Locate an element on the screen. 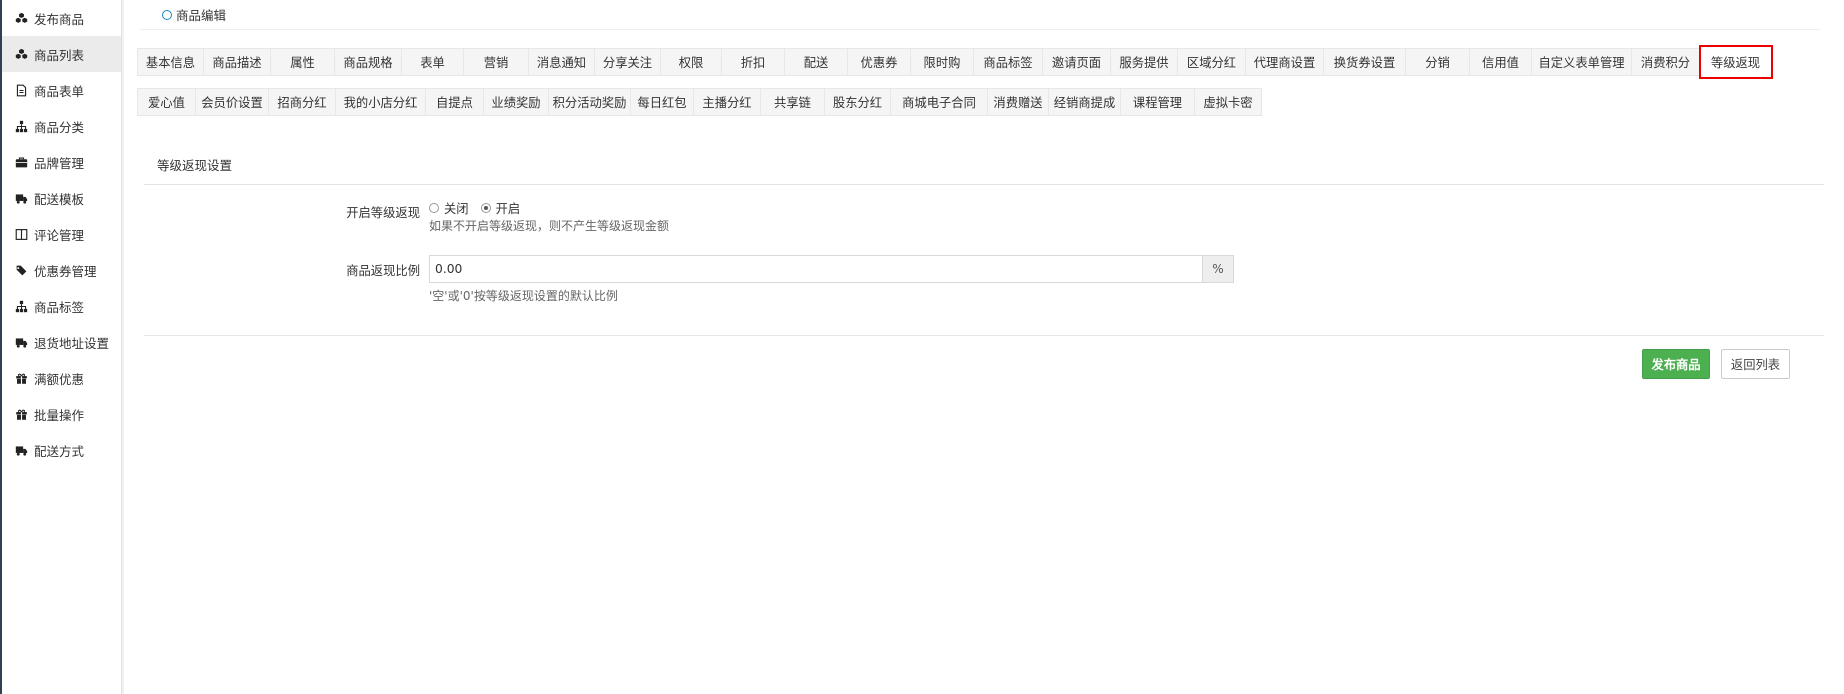 The image size is (1844, 694). sidebar-item-10: 满额优惠 is located at coordinates (61, 378).